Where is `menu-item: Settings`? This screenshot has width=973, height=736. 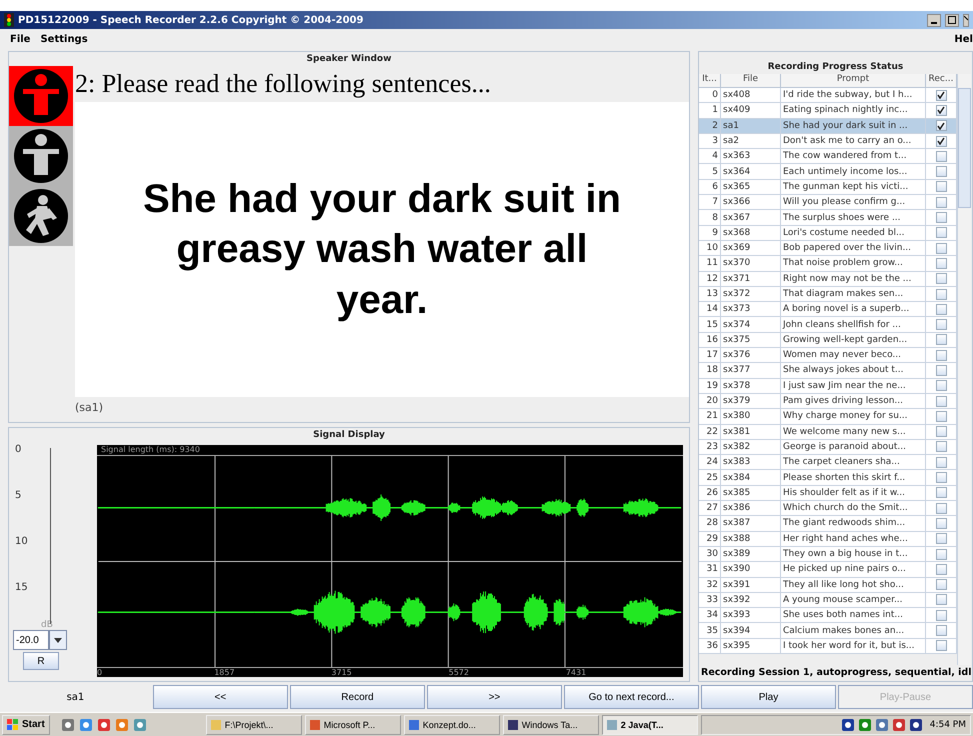 menu-item: Settings is located at coordinates (64, 39).